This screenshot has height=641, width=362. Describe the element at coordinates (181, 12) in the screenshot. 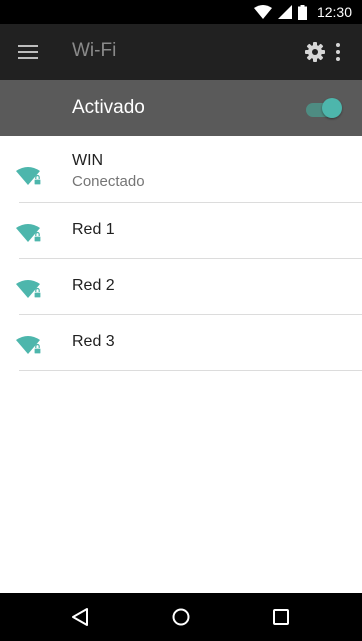

I see `status-bar: 12:30` at that location.